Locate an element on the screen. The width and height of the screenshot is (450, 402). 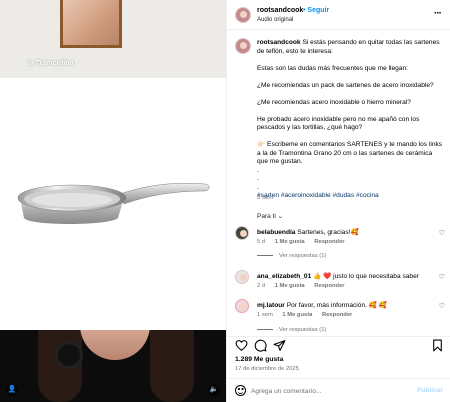
presenter-video-frame is located at coordinates (113, 366).